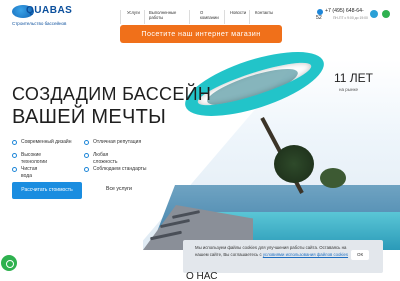 This screenshot has height=281, width=400. Describe the element at coordinates (133, 12) in the screenshot. I see `nav-item-services: Услуги` at that location.